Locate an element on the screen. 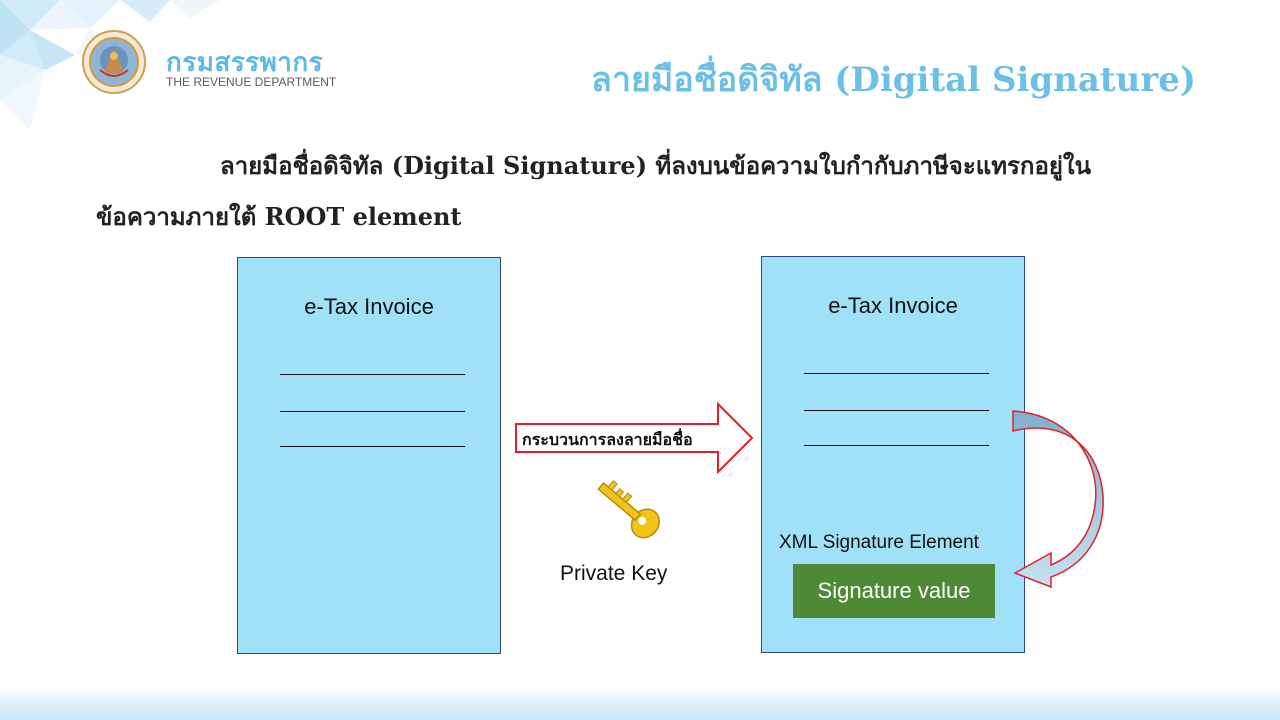 Image resolution: width=1280 pixels, height=720 pixels. signing-process-label: กระบวนการลงลายมือชื่อ is located at coordinates (607, 439).